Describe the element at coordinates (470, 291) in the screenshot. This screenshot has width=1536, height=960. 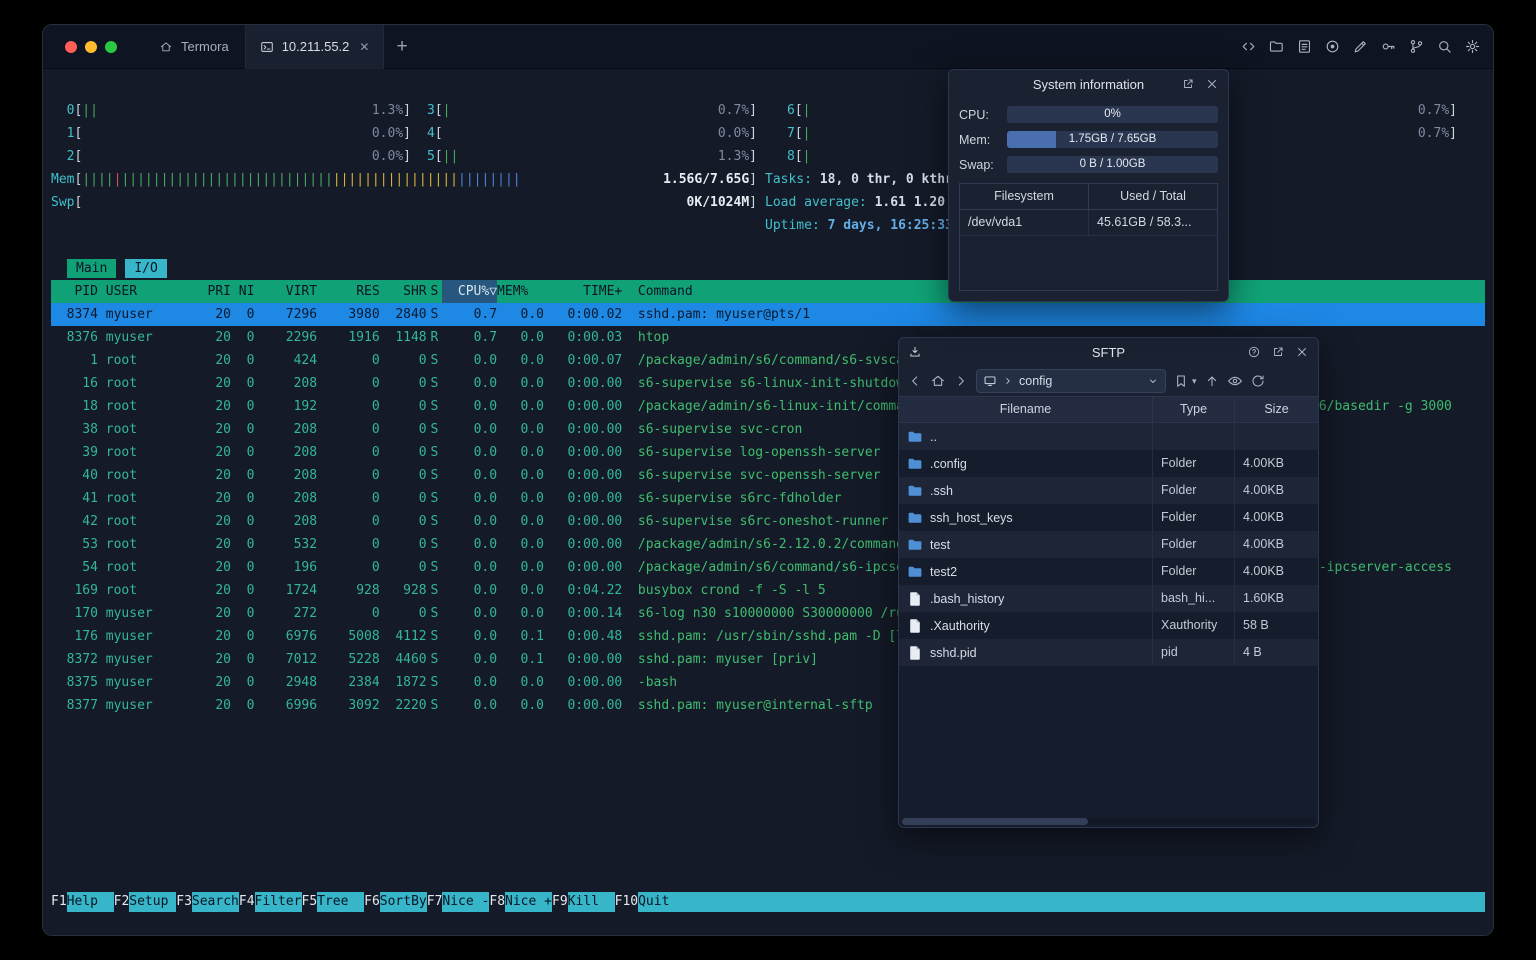
I see `column-header-cpu: CPU%▽` at that location.